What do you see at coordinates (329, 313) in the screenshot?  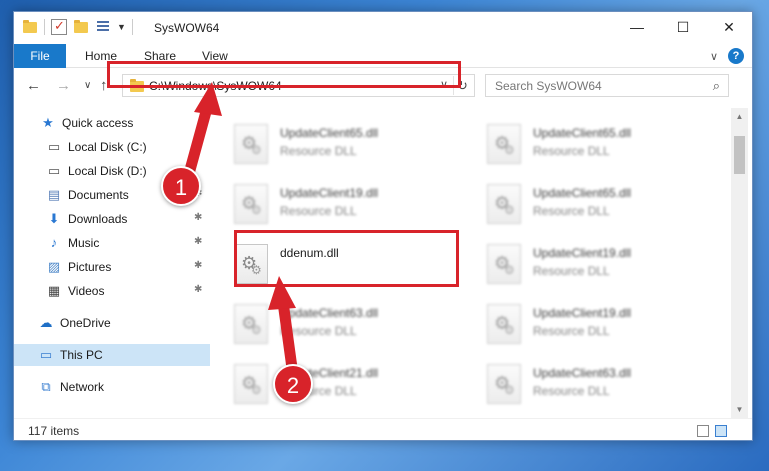 I see `file-name: UpdateClient63.dll` at bounding box center [329, 313].